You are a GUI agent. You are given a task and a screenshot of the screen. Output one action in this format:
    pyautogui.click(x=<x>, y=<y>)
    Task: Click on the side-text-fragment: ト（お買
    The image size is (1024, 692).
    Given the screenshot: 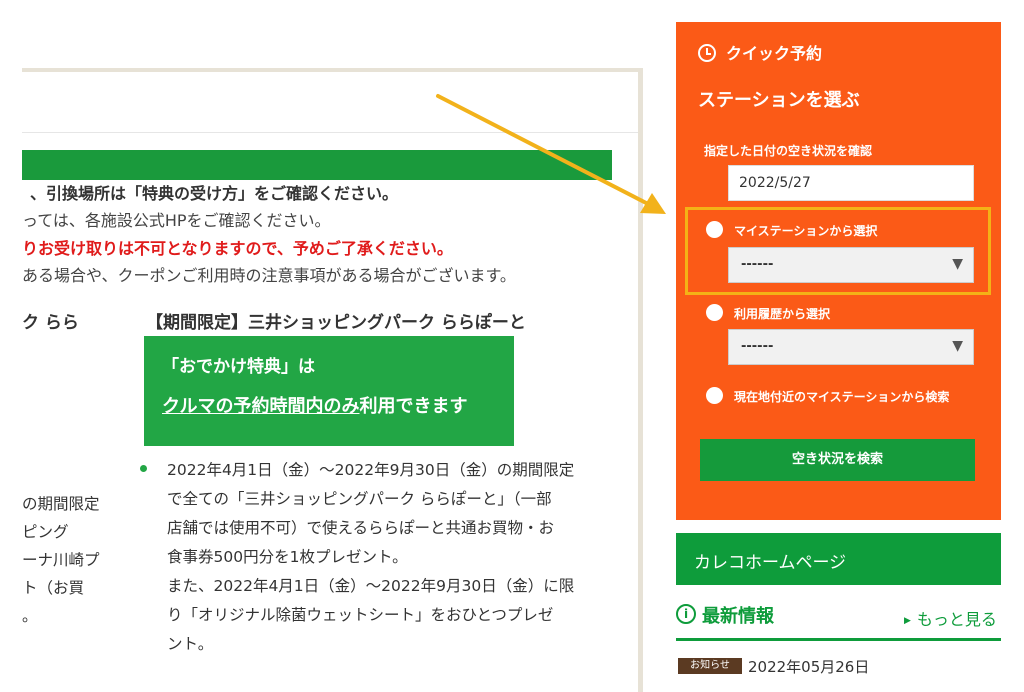 What is the action you would take?
    pyautogui.click(x=53, y=588)
    